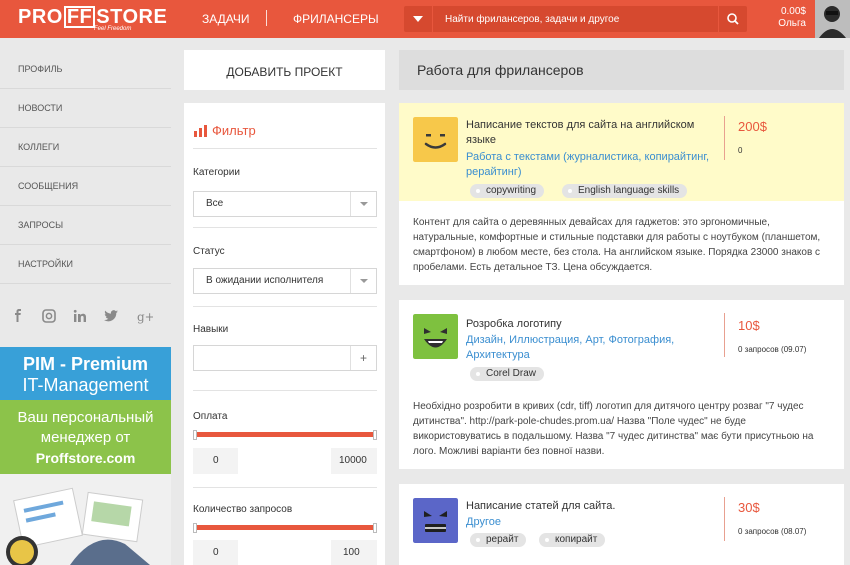  What do you see at coordinates (591, 324) in the screenshot?
I see `job-title: Розробка логотипу` at bounding box center [591, 324].